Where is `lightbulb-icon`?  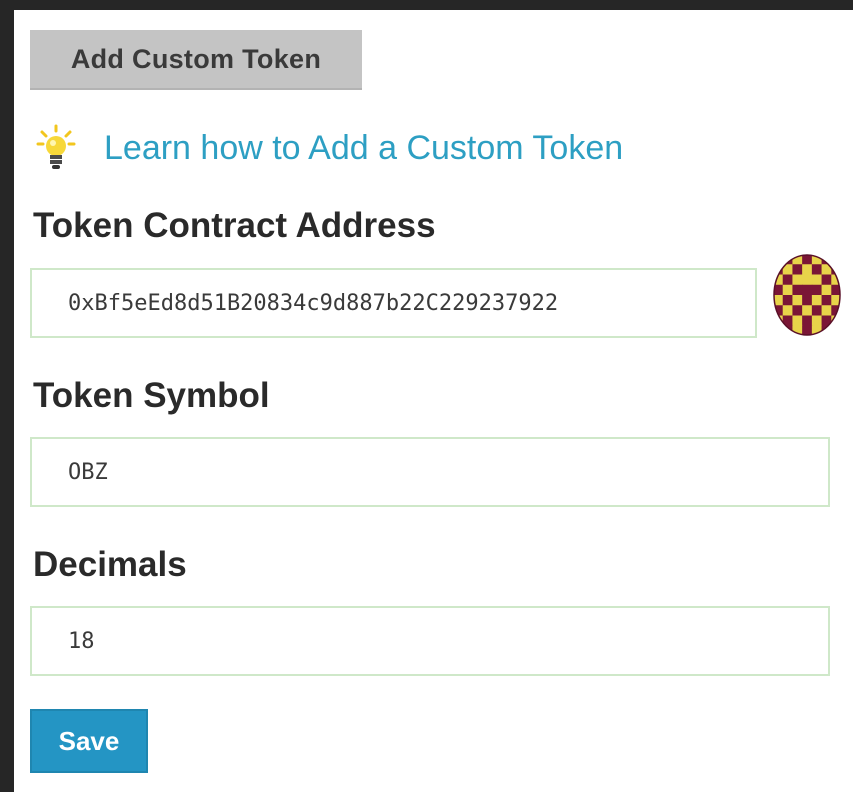 lightbulb-icon is located at coordinates (56, 146).